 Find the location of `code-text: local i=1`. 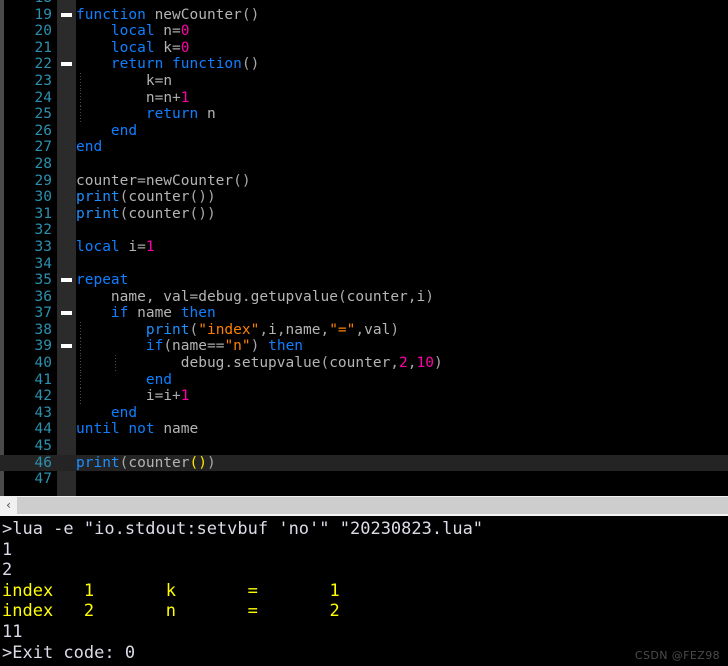

code-text: local i=1 is located at coordinates (115, 247).